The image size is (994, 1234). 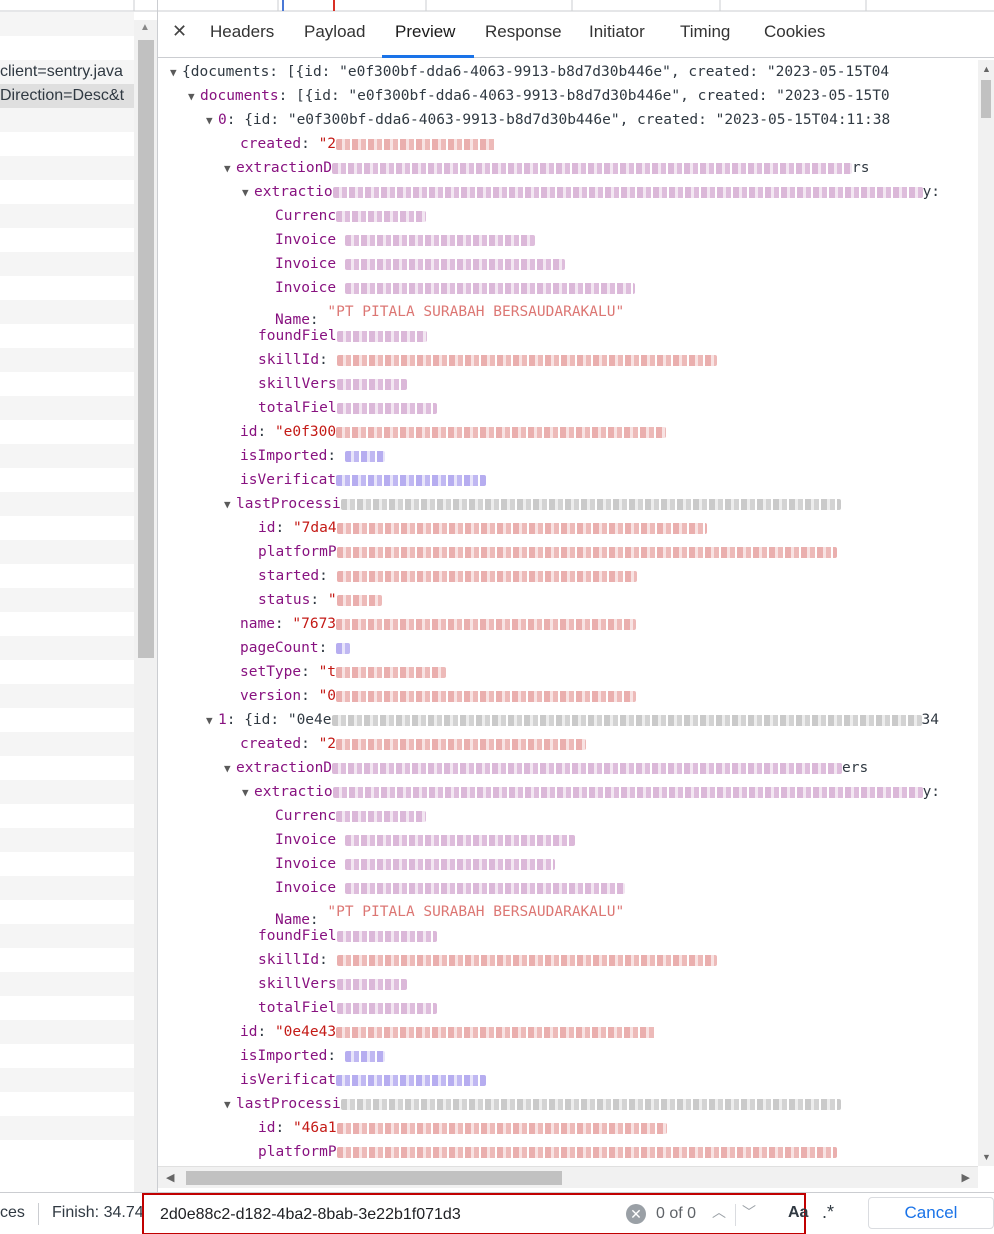 I want to click on scroll-left-icon: ◀, so click(x=170, y=1177).